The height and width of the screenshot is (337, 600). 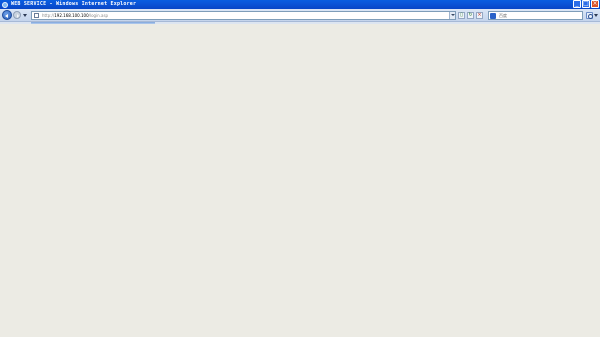 What do you see at coordinates (503, 15) in the screenshot?
I see `search-placeholder: 百度` at bounding box center [503, 15].